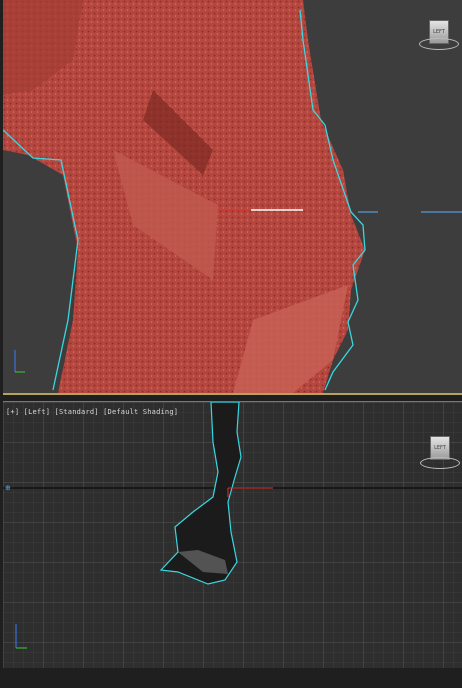 Image resolution: width=462 pixels, height=688 pixels. What do you see at coordinates (92, 412) in the screenshot?
I see `viewport-label: [+] [Left] [Standard] [Default Shading]` at bounding box center [92, 412].